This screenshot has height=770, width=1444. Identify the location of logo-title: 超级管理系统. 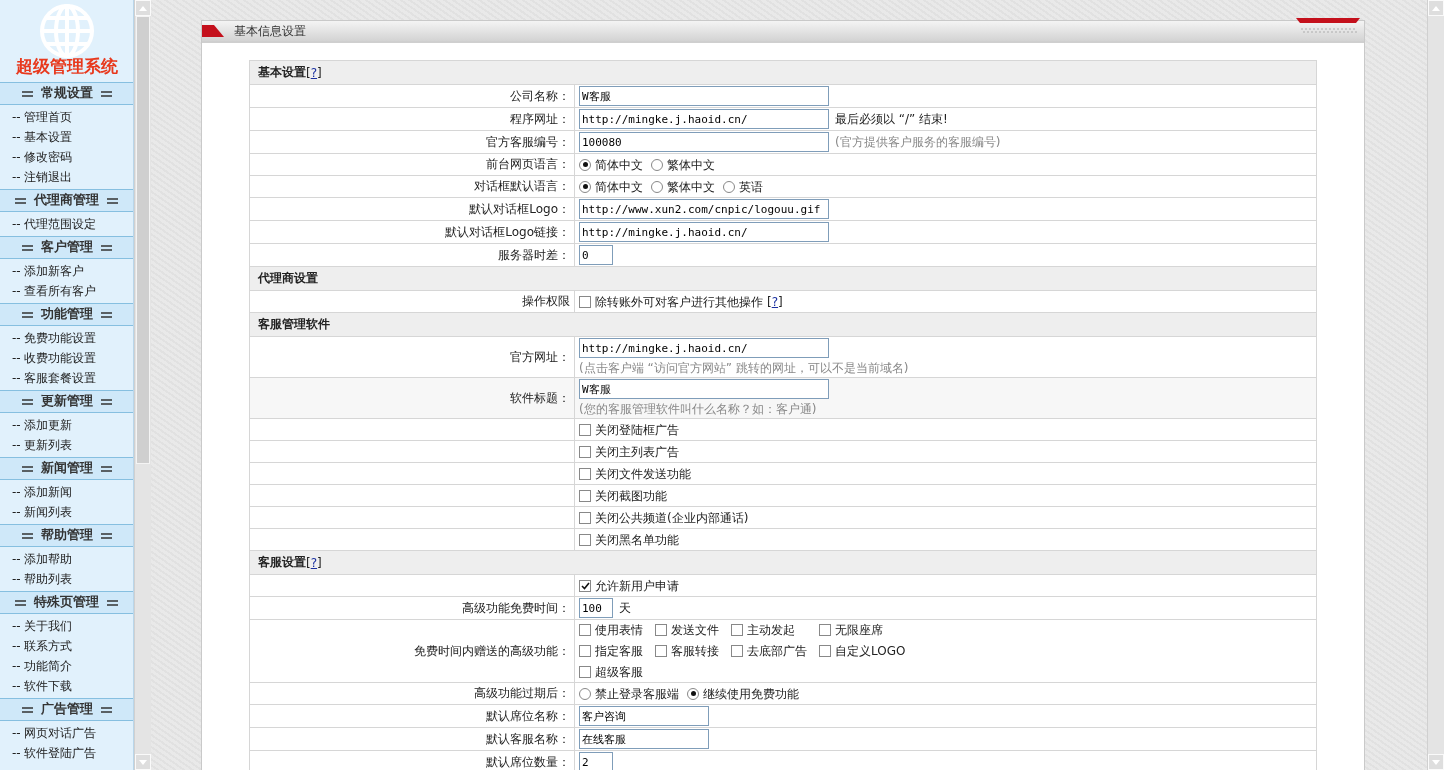
(66, 66).